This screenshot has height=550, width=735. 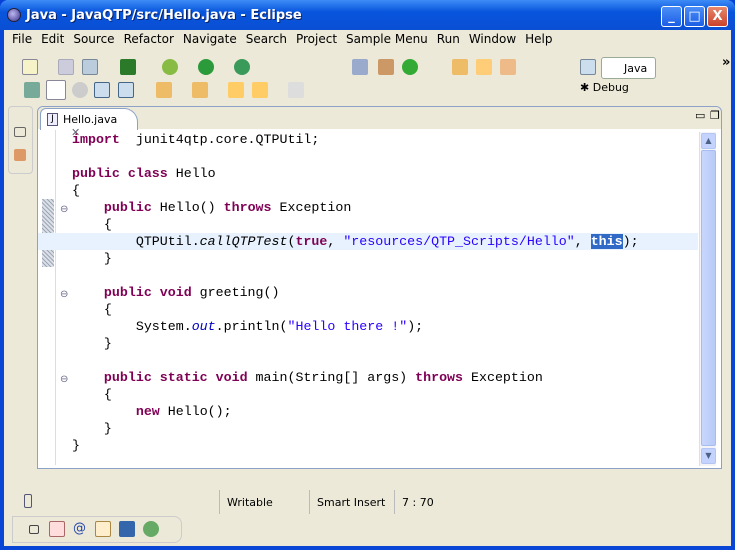 What do you see at coordinates (81, 529) in the screenshot?
I see `javadoc-view-icon: @` at bounding box center [81, 529].